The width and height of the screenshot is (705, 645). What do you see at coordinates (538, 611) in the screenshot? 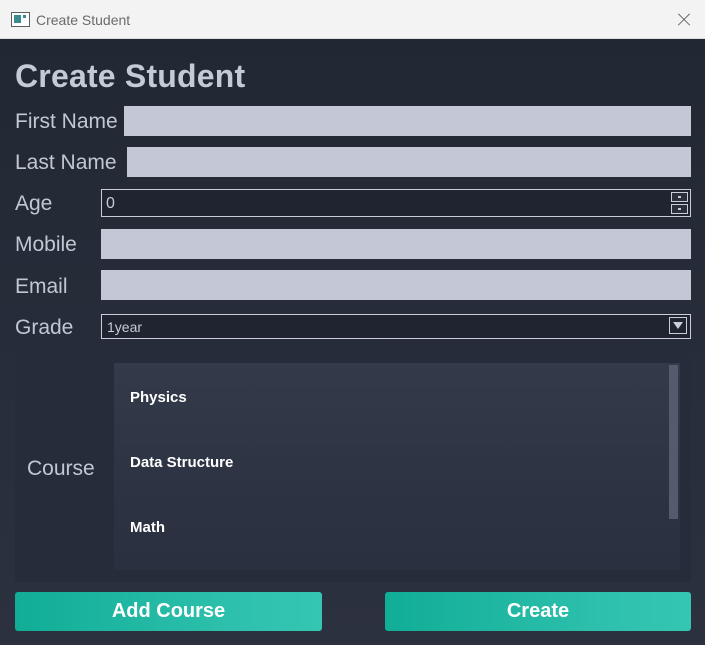
I see `create-button: Create` at bounding box center [538, 611].